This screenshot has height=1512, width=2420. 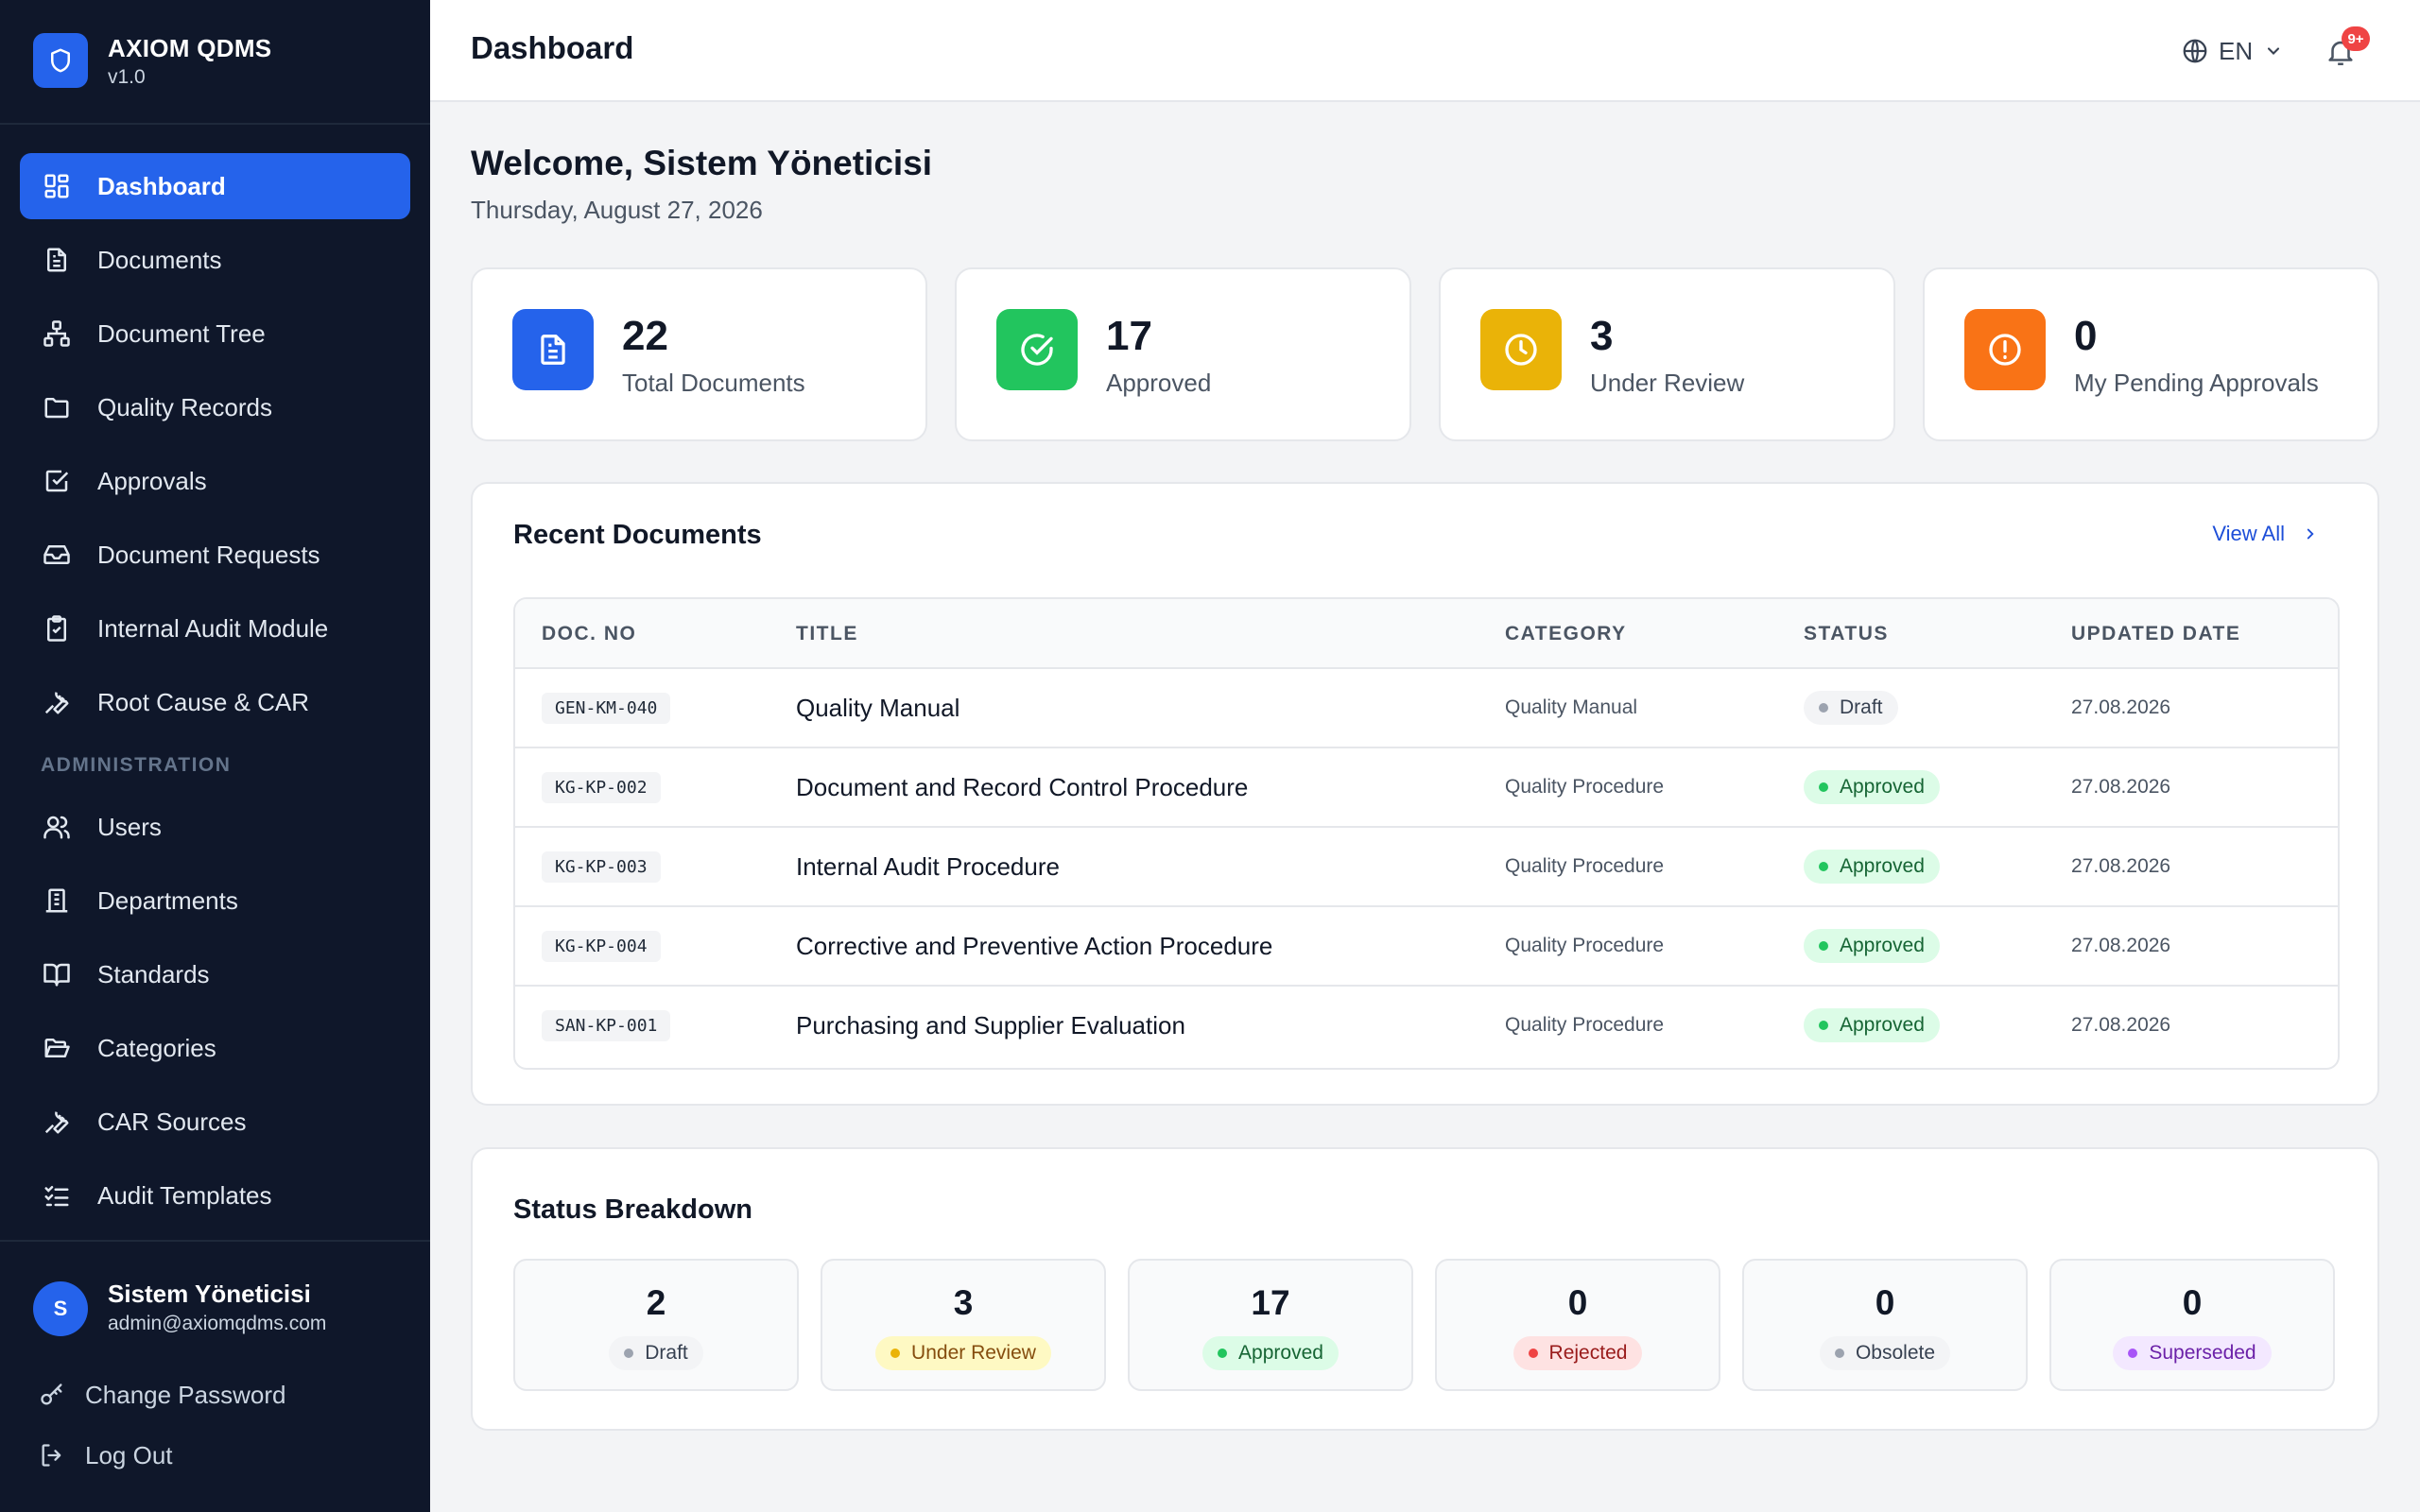 What do you see at coordinates (129, 826) in the screenshot?
I see `sidebar-item-label: Users` at bounding box center [129, 826].